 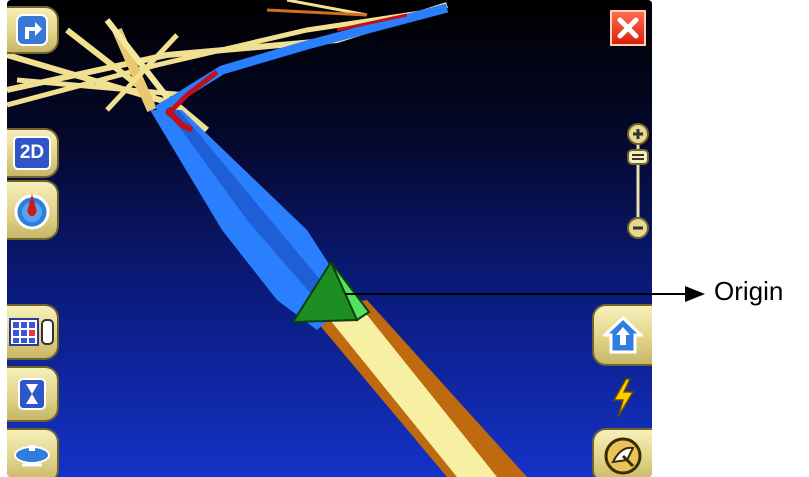 I want to click on zoom-handle, so click(x=638, y=157).